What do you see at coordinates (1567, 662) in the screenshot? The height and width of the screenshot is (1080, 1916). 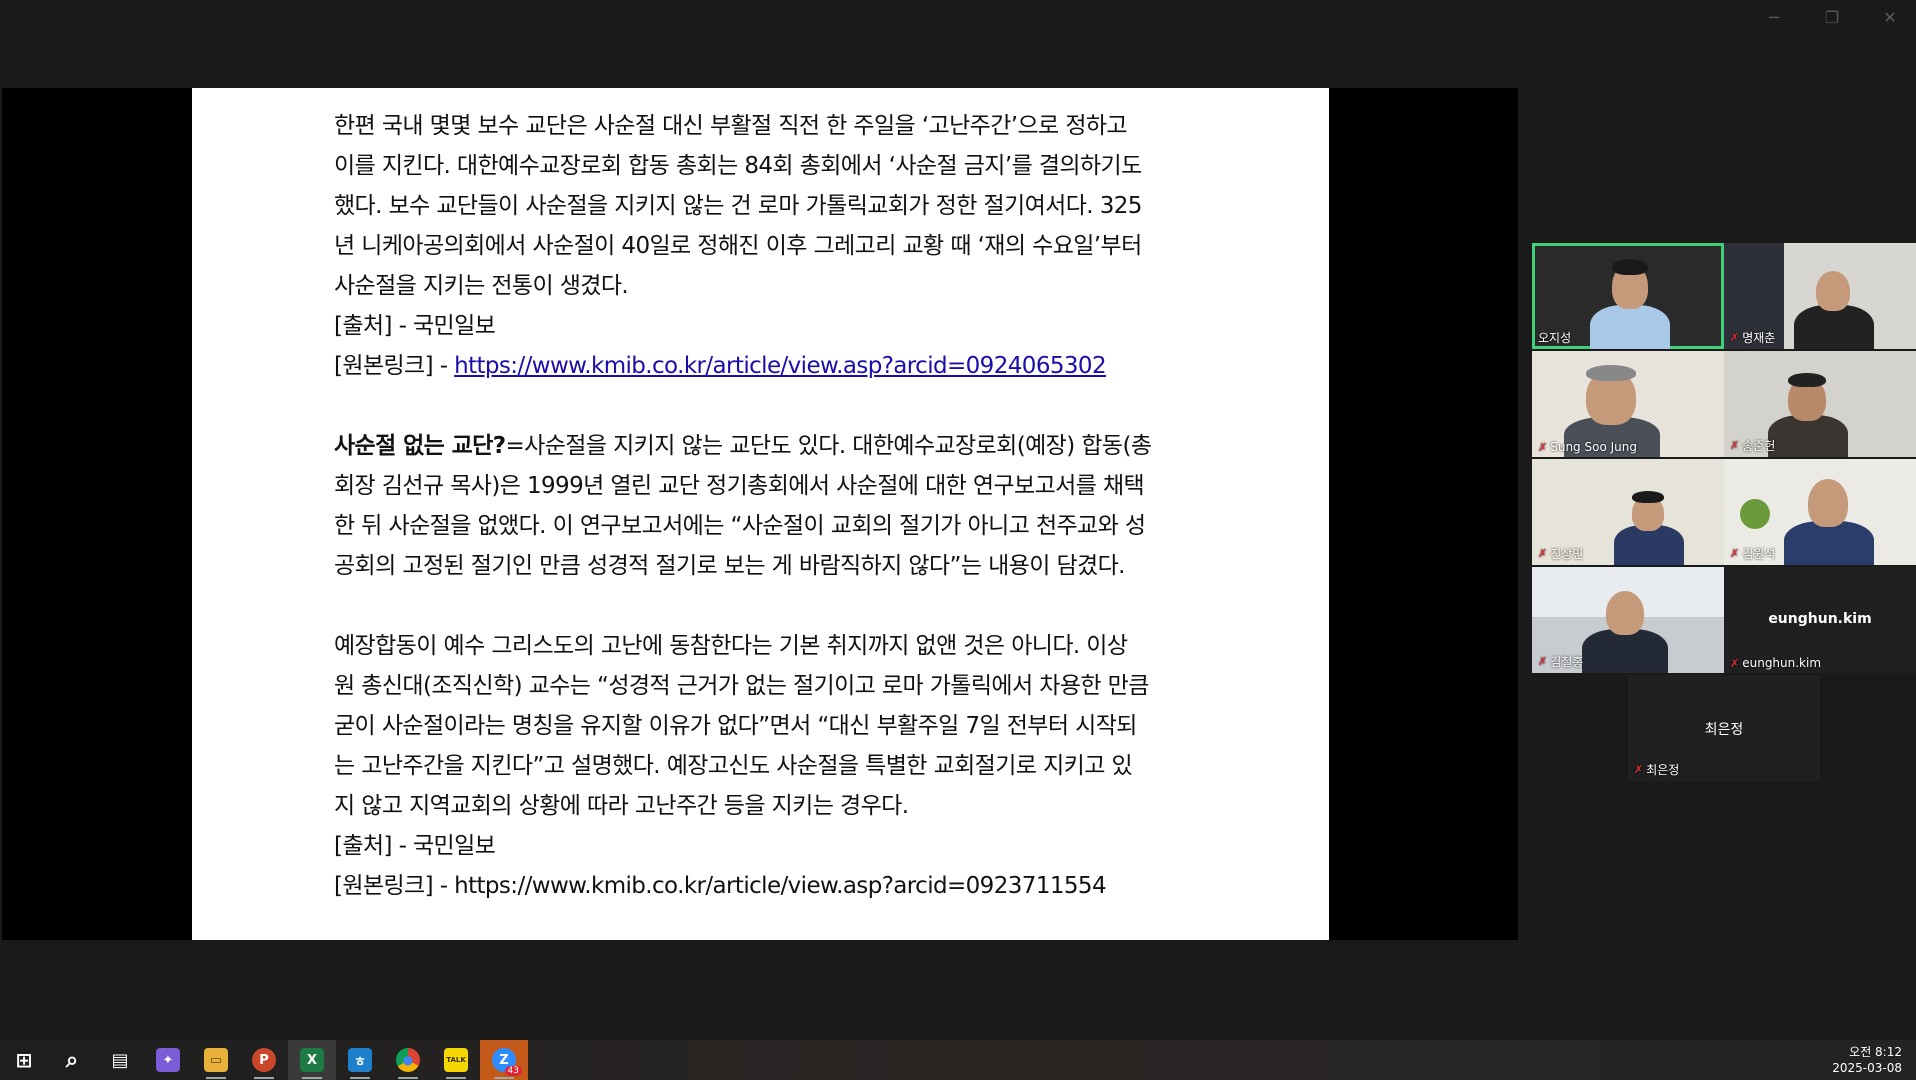 I see `participant-name: 김철홍` at bounding box center [1567, 662].